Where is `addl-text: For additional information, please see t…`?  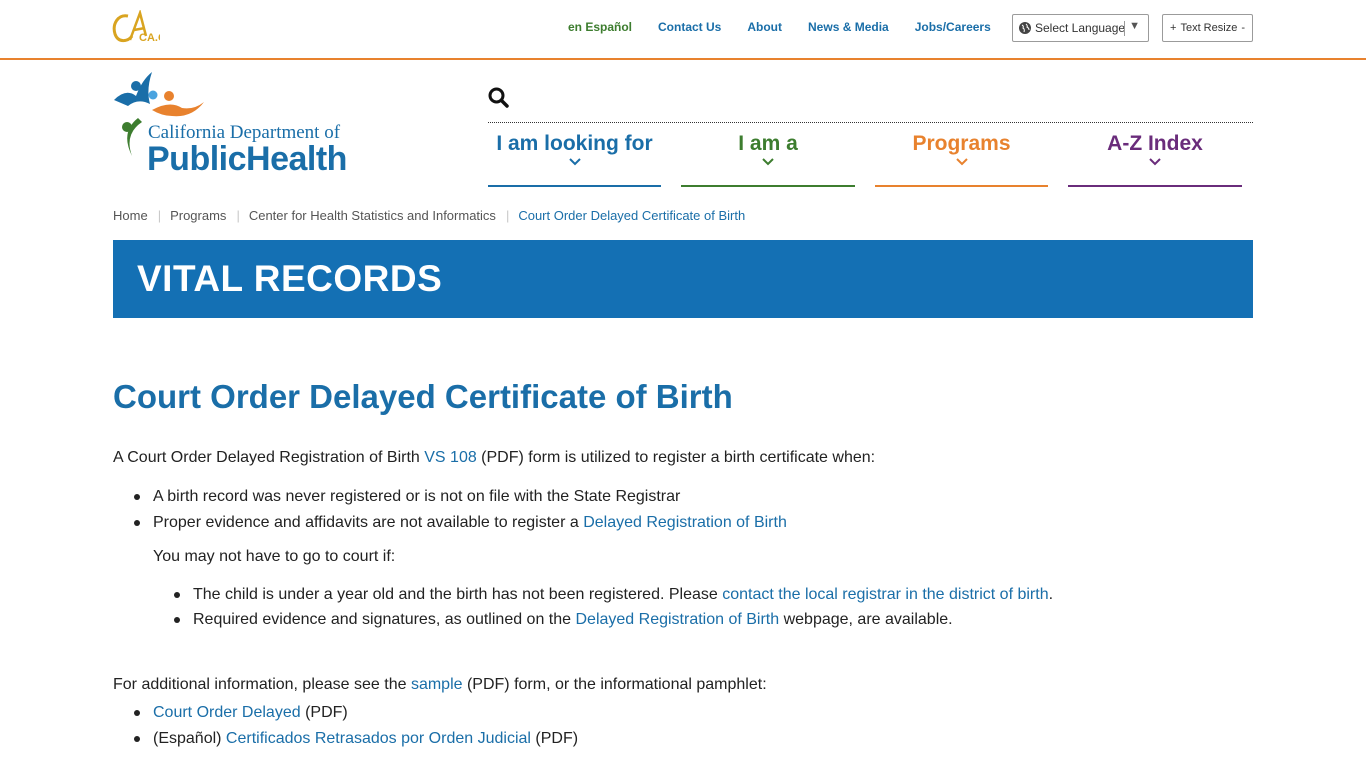
addl-text: For additional information, please see t… is located at coordinates (262, 684).